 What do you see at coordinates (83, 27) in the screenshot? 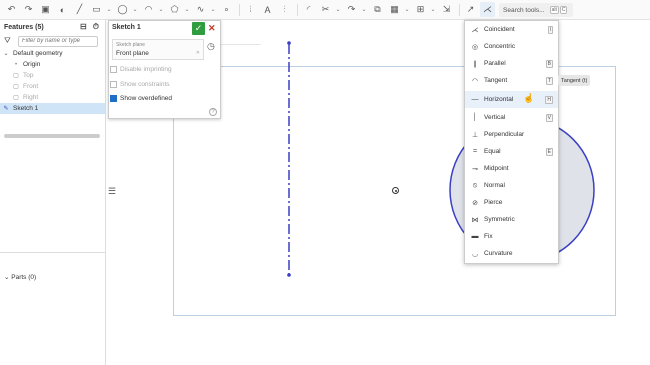
I see `folder-icon: ⊟` at bounding box center [83, 27].